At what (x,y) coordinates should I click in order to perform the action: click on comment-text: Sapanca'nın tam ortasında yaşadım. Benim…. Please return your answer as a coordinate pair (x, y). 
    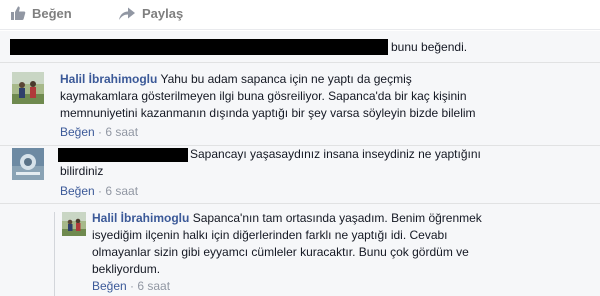
    Looking at the image, I should click on (337, 218).